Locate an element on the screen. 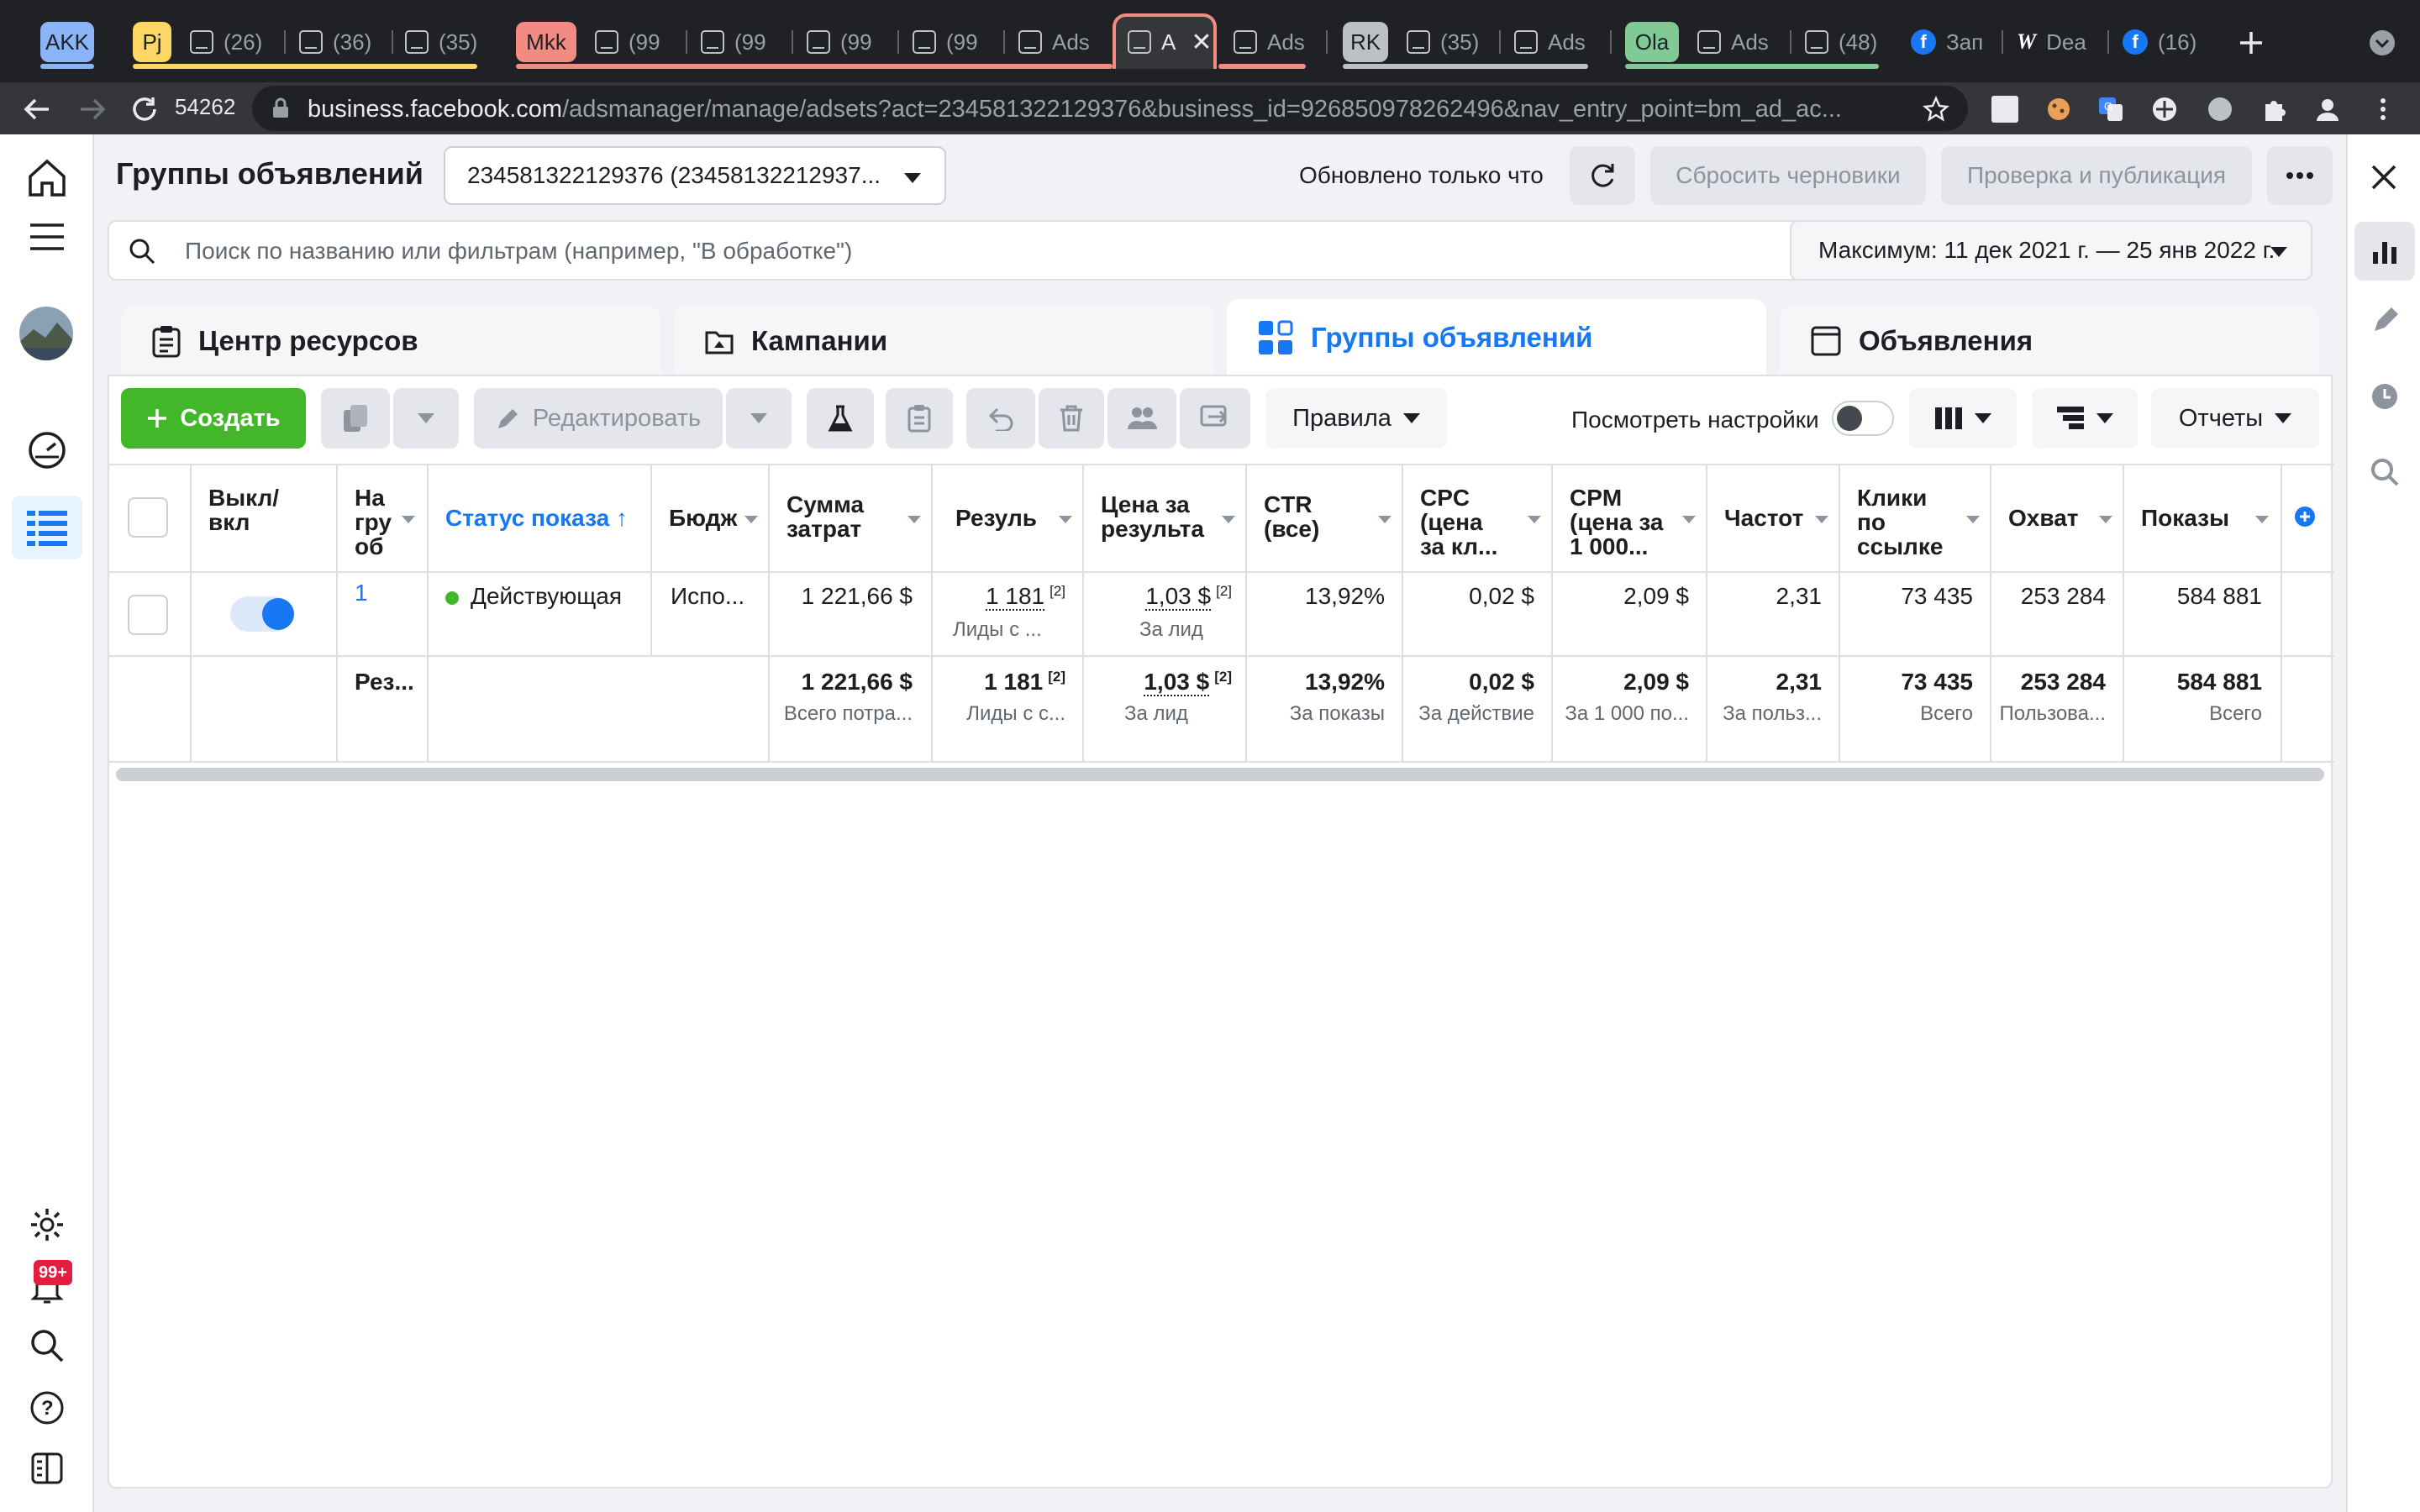 The height and width of the screenshot is (1512, 2420). create-button: Создать is located at coordinates (214, 418).